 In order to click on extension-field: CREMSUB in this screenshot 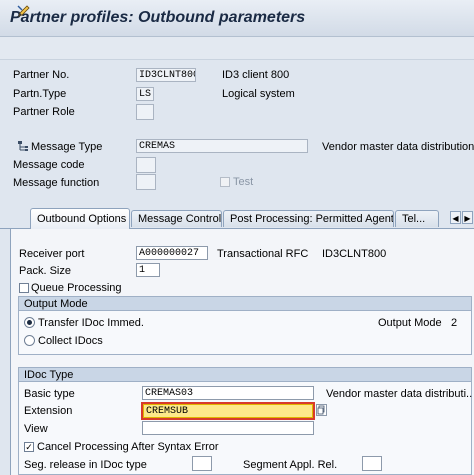, I will do `click(228, 411)`.